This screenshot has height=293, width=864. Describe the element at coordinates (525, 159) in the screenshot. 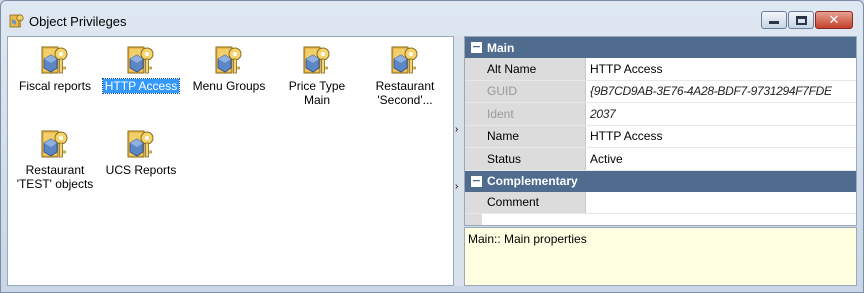

I see `property-name: Status` at that location.